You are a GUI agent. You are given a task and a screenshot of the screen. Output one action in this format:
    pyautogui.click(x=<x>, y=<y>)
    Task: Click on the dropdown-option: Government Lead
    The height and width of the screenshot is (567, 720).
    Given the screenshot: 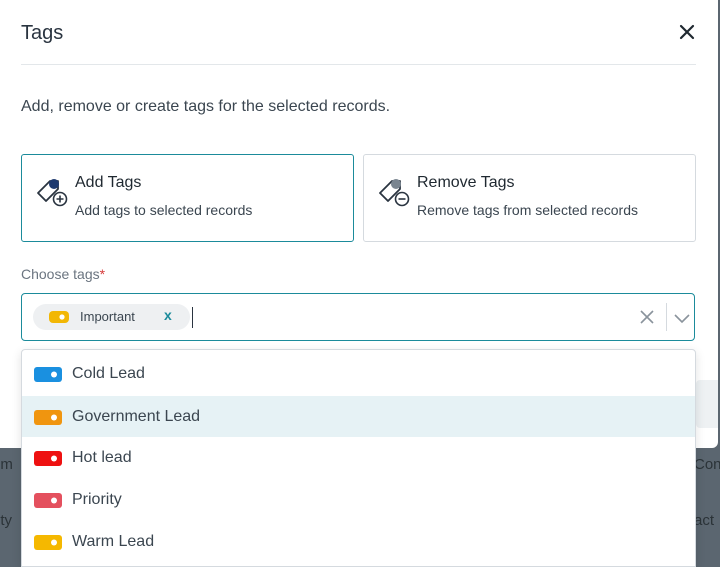 What is the action you would take?
    pyautogui.click(x=358, y=416)
    